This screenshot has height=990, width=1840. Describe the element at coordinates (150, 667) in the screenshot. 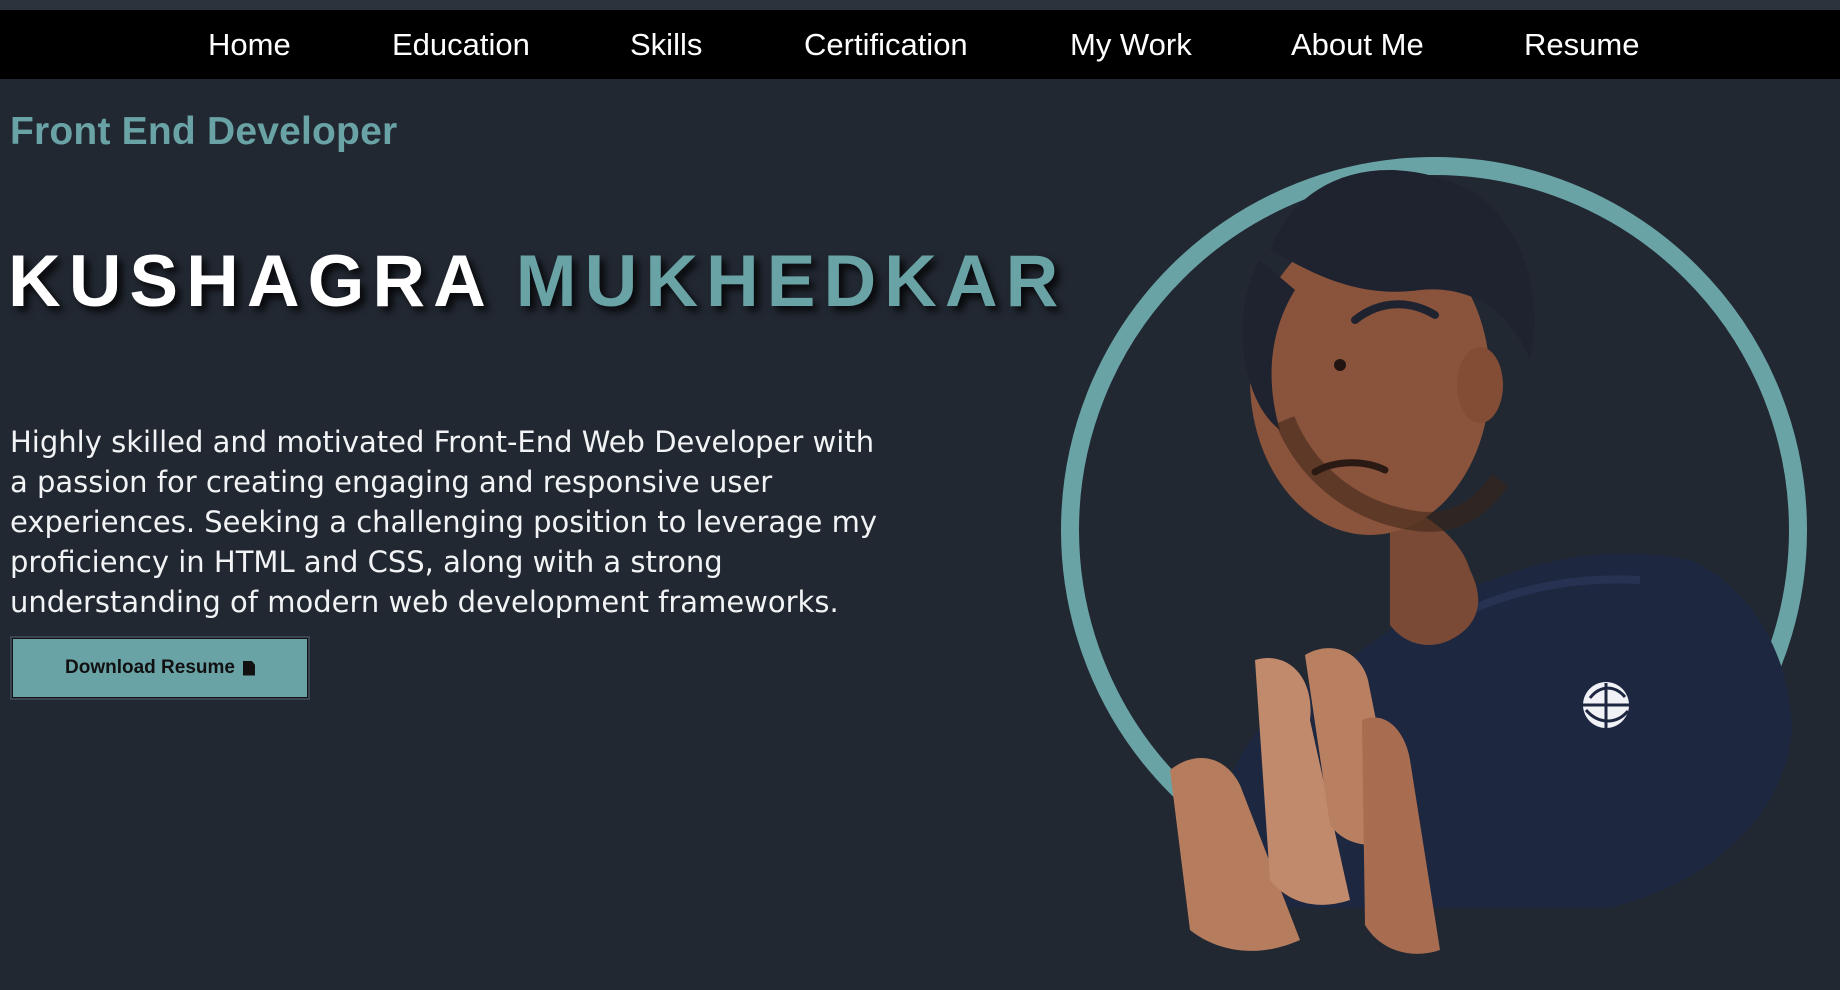

I see `download-resume-label: Download Resume` at that location.